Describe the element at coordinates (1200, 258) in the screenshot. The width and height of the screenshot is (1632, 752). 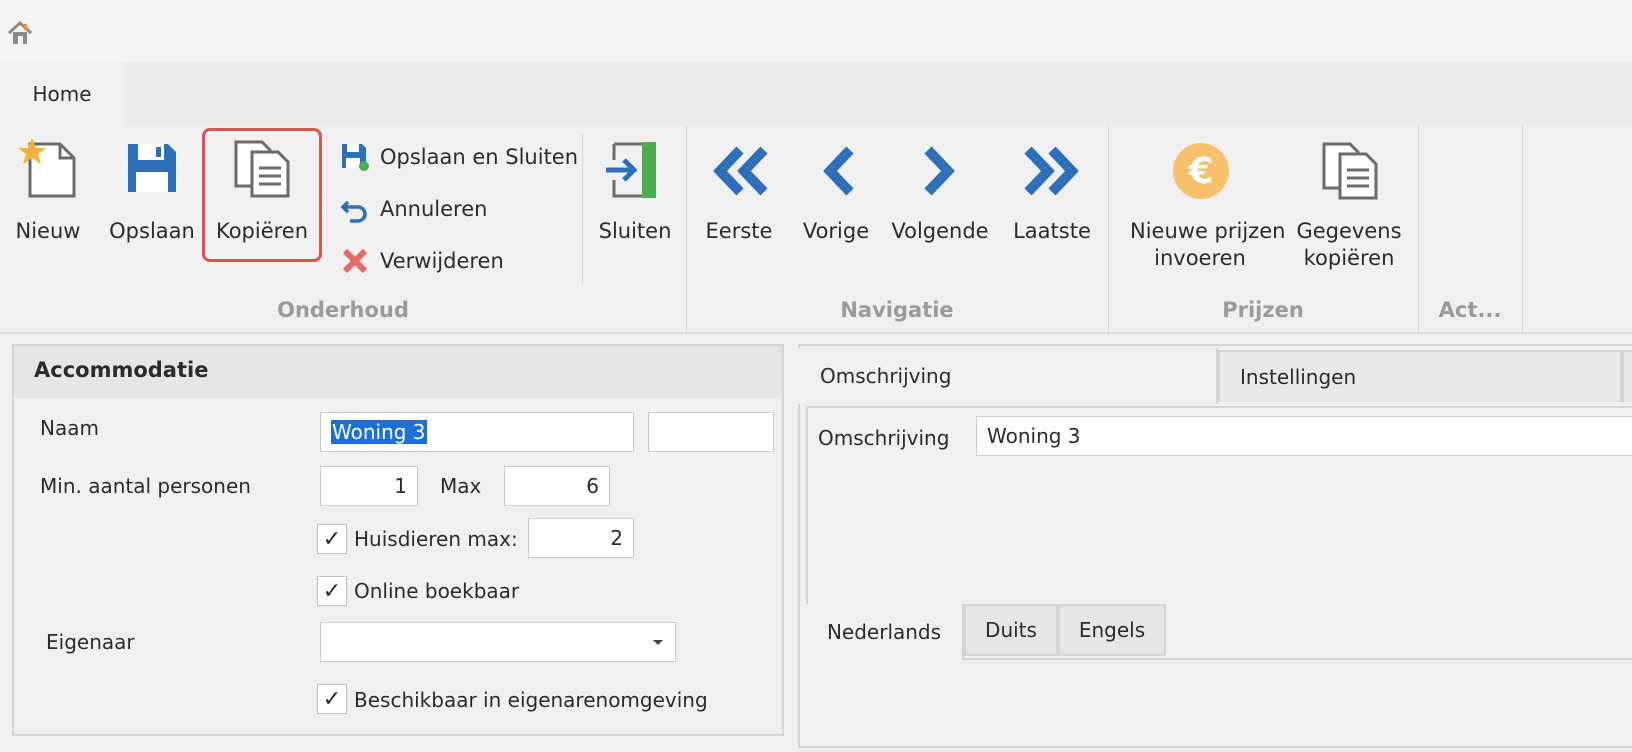
I see `new-prices-label-line2: invoeren` at that location.